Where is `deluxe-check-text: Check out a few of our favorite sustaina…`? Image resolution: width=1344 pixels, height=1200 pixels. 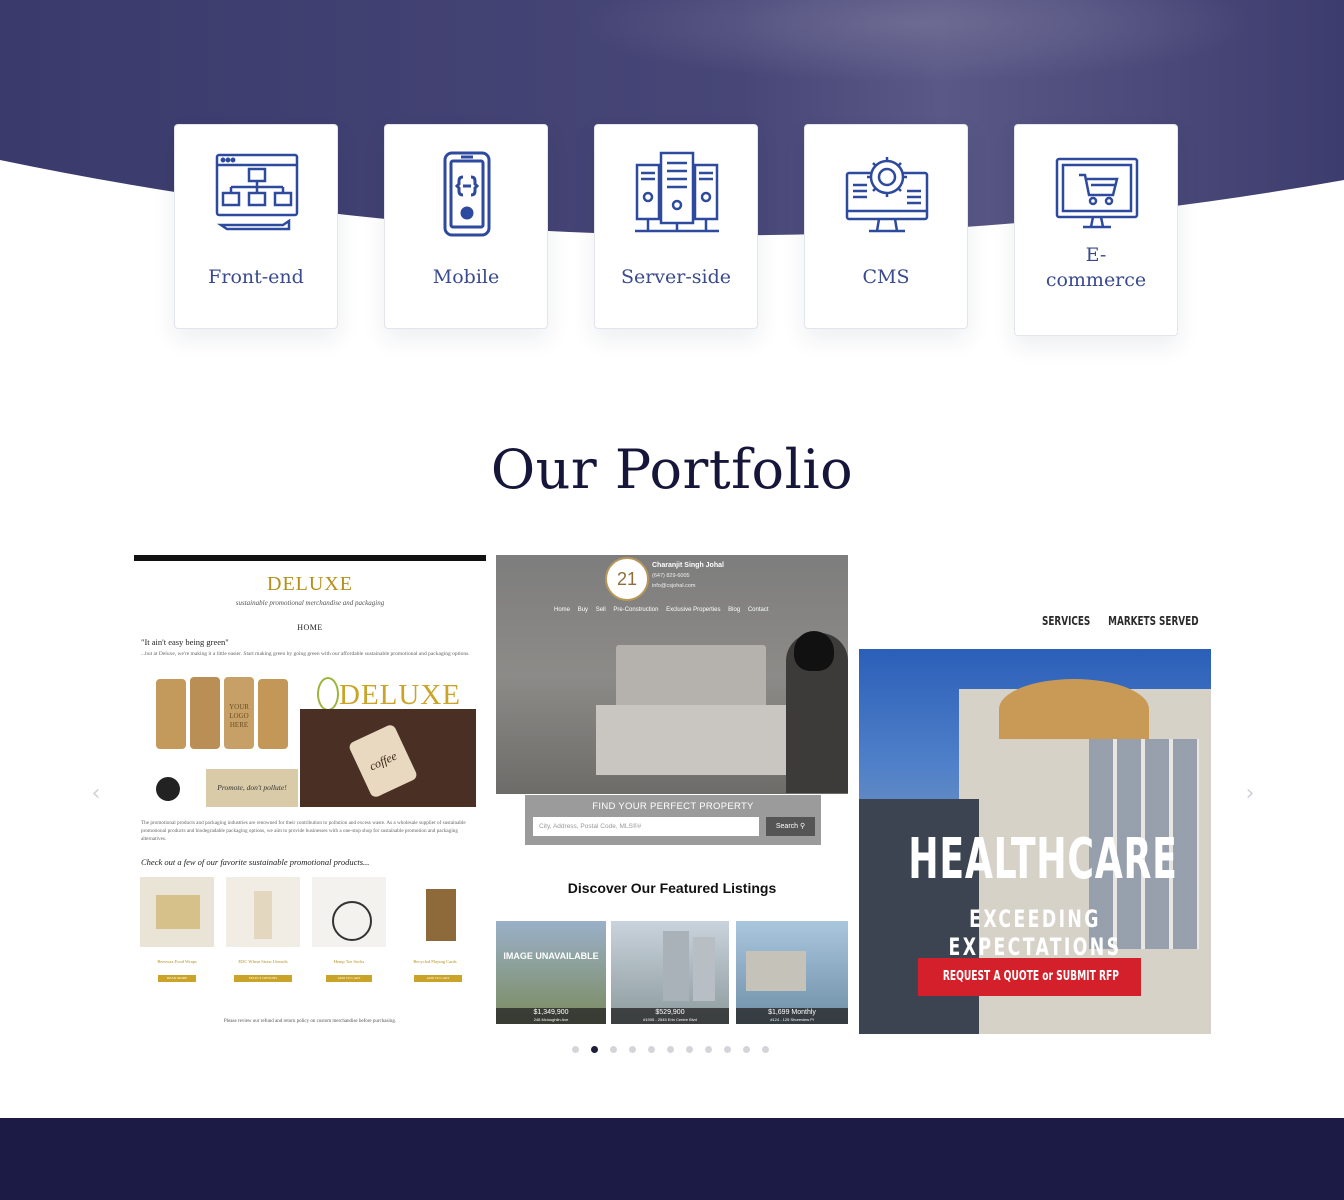
deluxe-check-text: Check out a few of our favorite sustaina… is located at coordinates (255, 862).